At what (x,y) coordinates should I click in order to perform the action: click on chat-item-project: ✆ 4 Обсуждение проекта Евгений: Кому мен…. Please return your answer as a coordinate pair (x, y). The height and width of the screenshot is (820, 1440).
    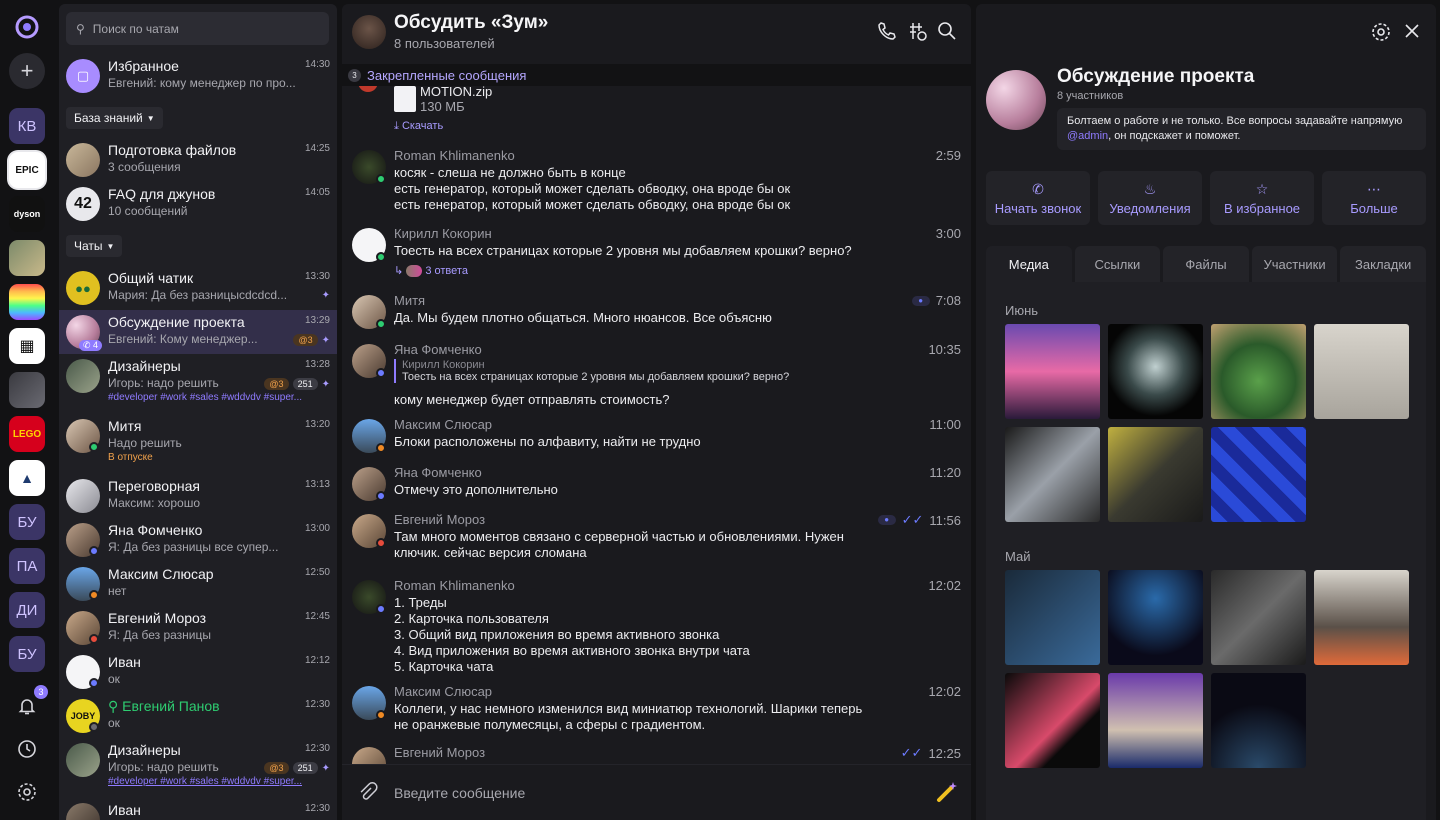
    Looking at the image, I should click on (198, 332).